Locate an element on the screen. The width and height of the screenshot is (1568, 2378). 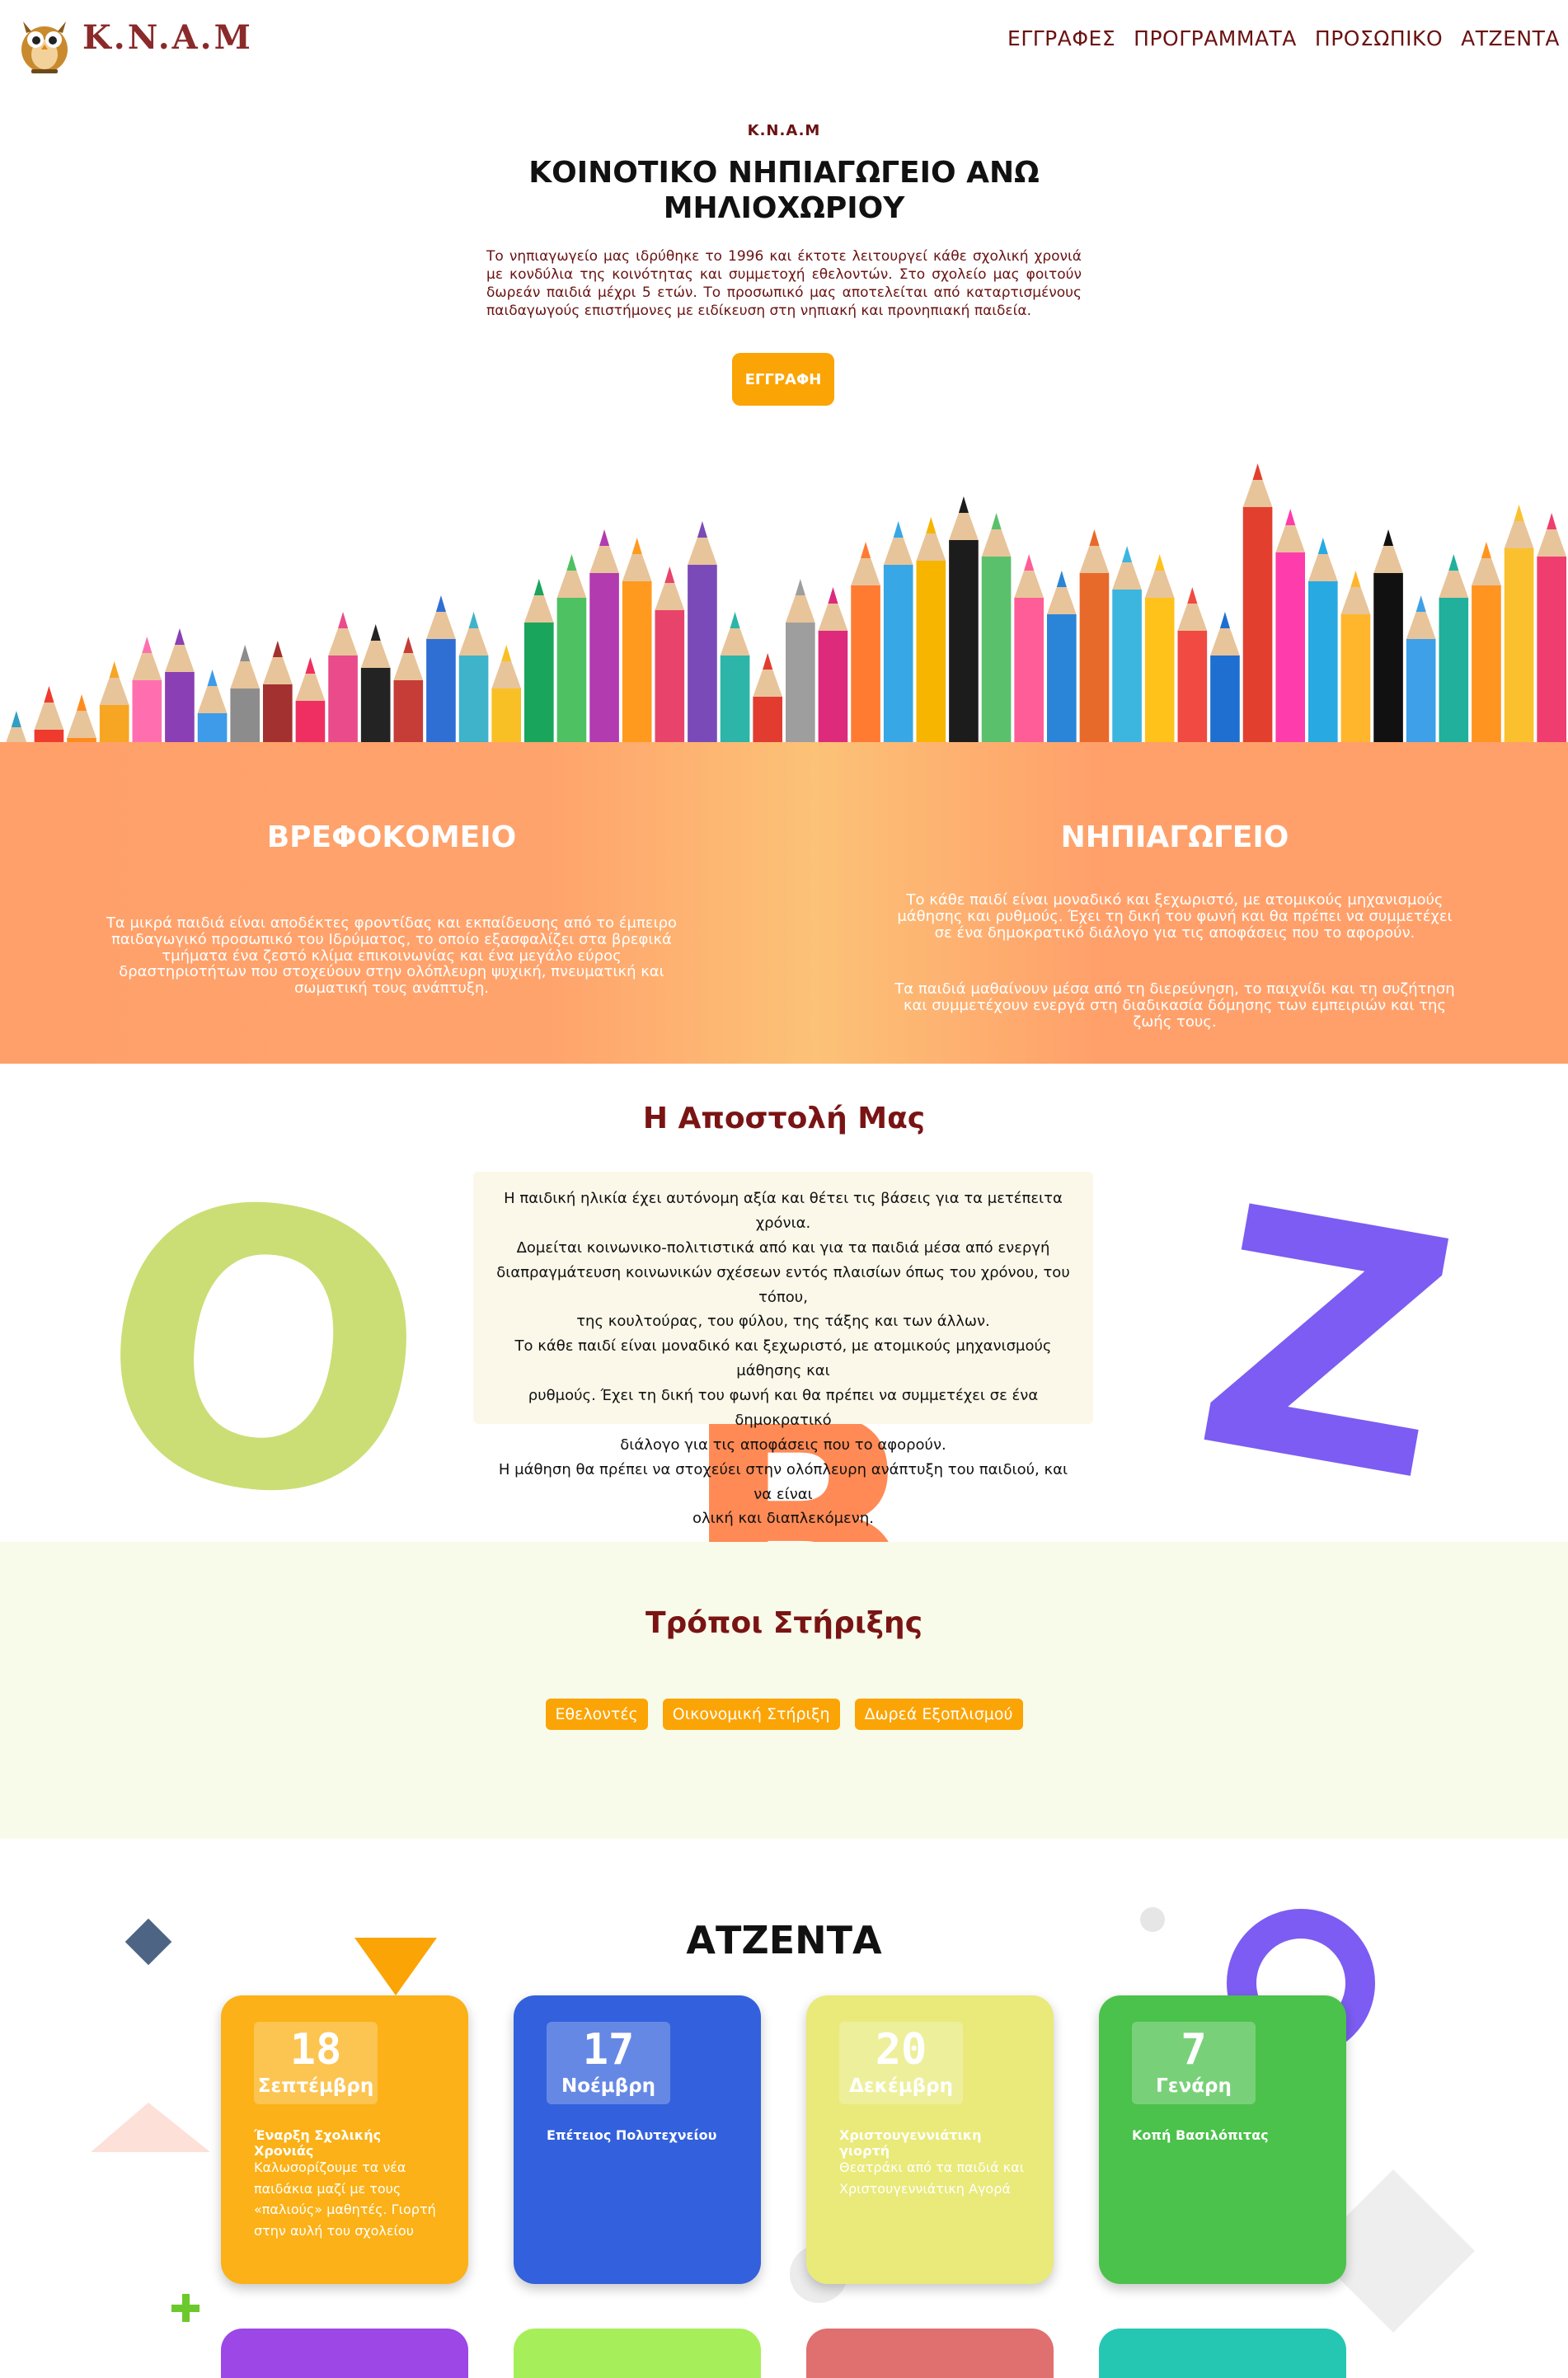
kindergarten-title: ΝΗΠΙΑΓΩΓΕΙΟ is located at coordinates (1174, 837).